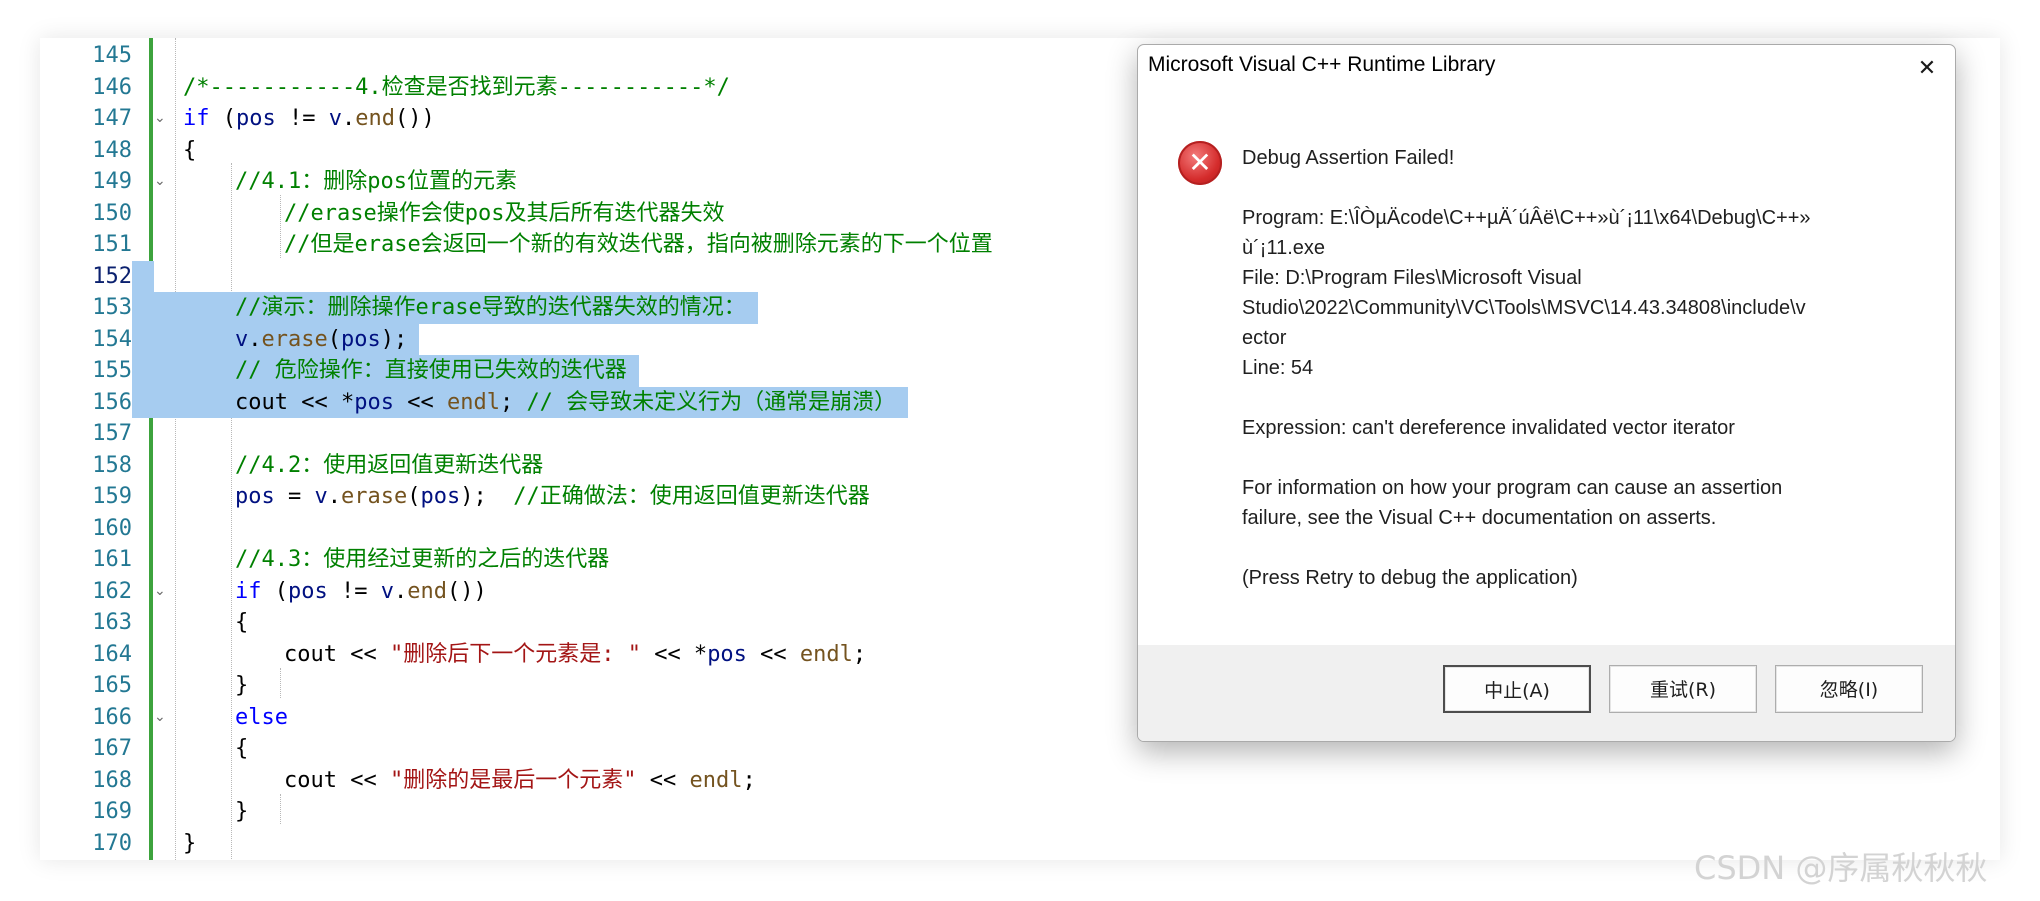 Image resolution: width=2040 pixels, height=901 pixels. I want to click on line-number: 168, so click(112, 780).